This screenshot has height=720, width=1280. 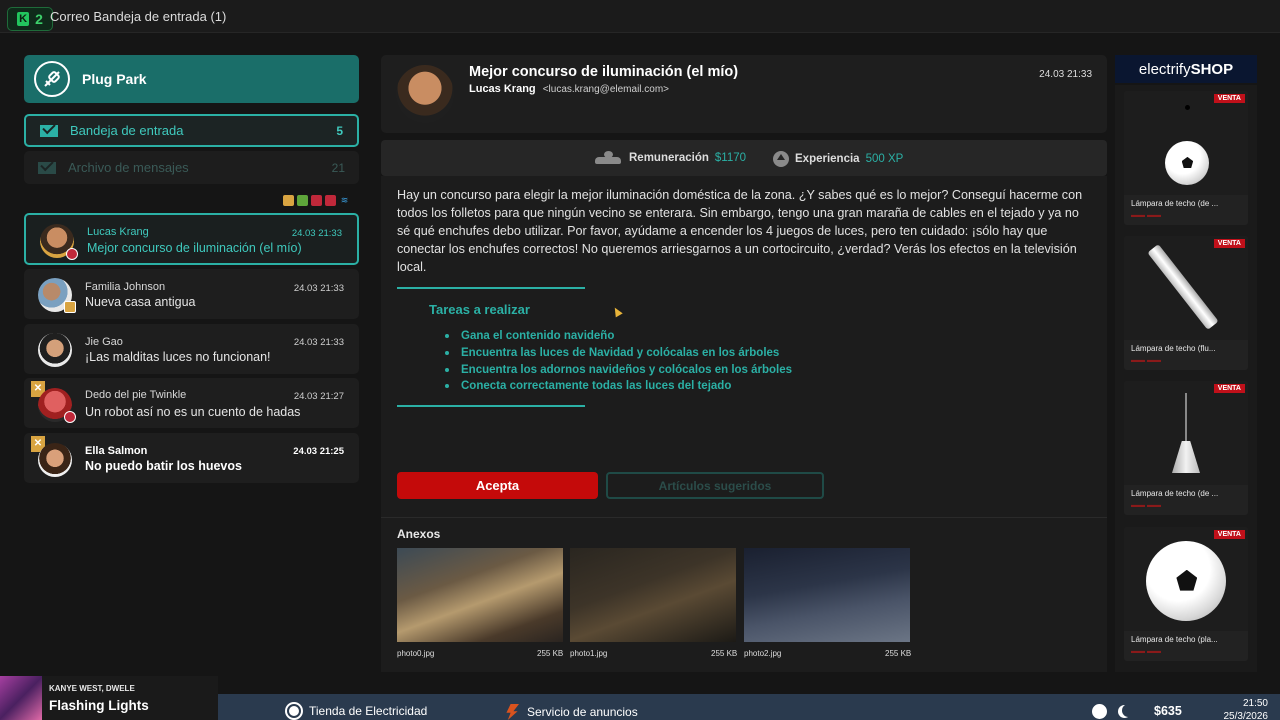 I want to click on message-sender: Dedo del pie Twinkle, so click(x=136, y=395).